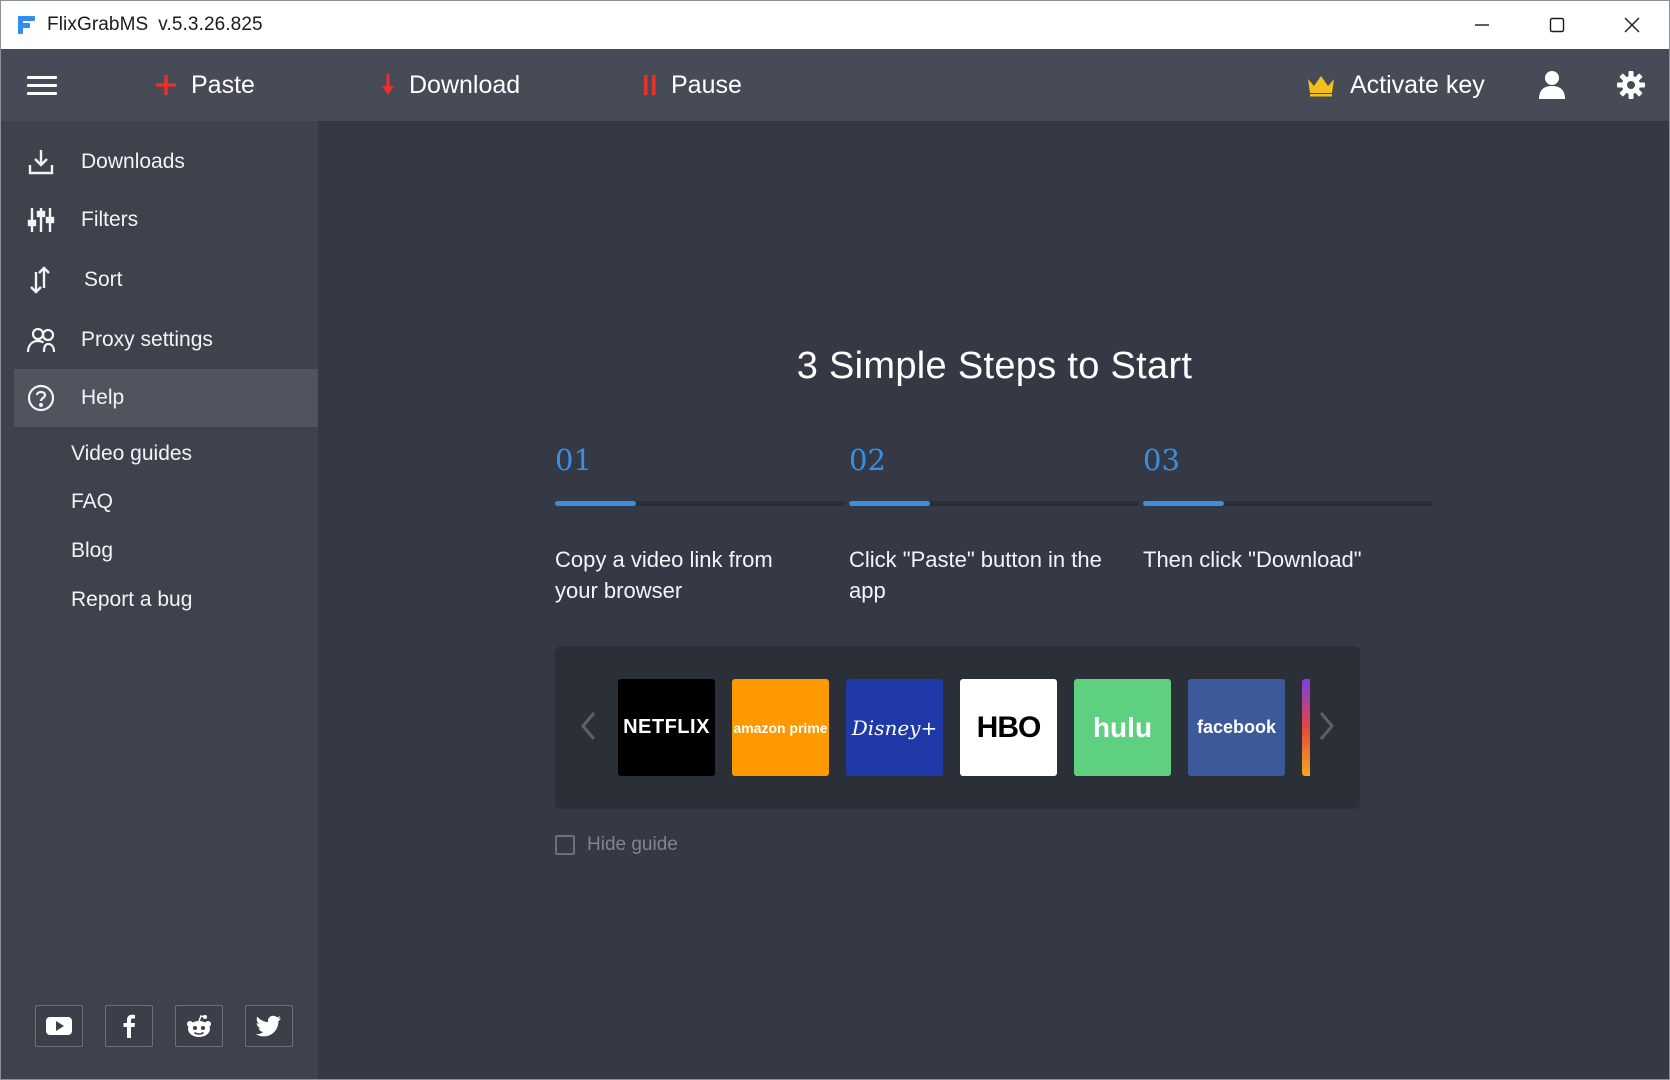 The height and width of the screenshot is (1080, 1670). What do you see at coordinates (92, 551) in the screenshot?
I see `help-subitem-blog: Blog` at bounding box center [92, 551].